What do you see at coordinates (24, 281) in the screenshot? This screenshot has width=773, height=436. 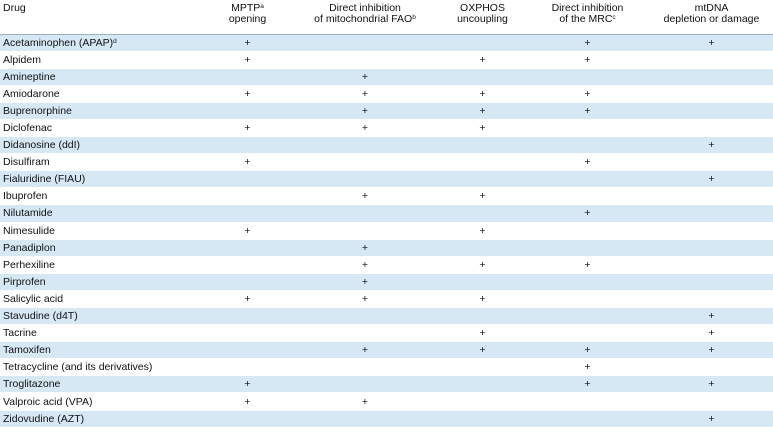 I see `drug-name: Pirprofen` at bounding box center [24, 281].